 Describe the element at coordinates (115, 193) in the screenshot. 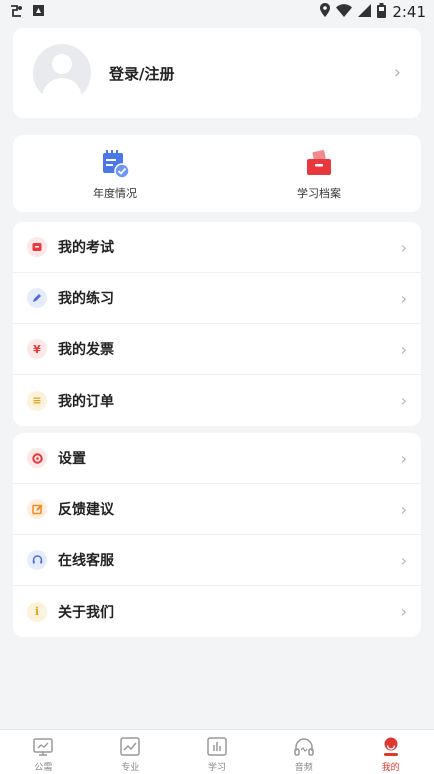

I see `quick-action-label: 年度情况` at that location.